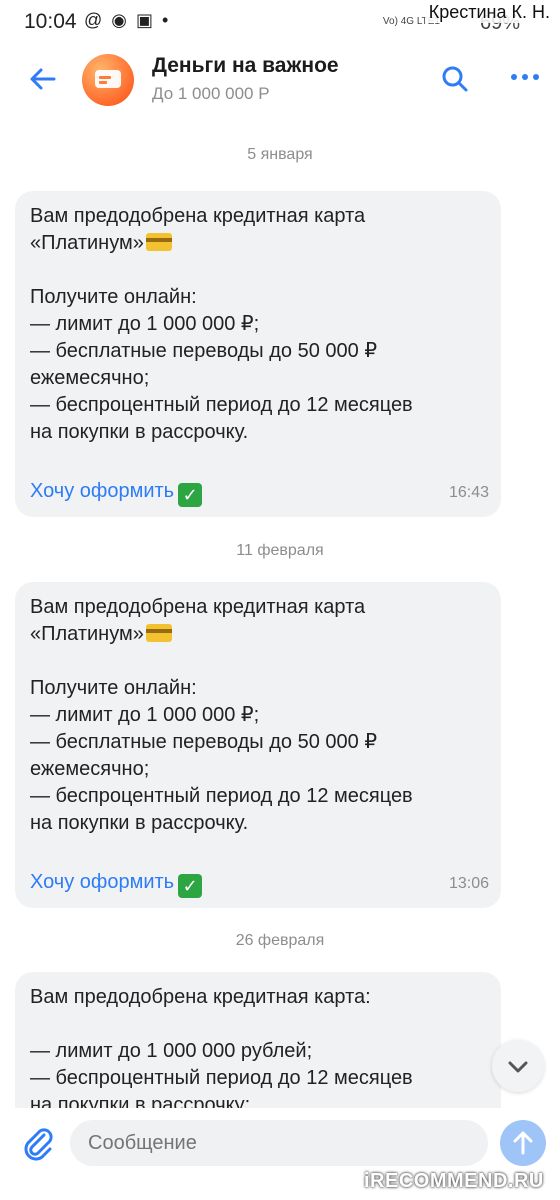 This screenshot has height=1200, width=560. What do you see at coordinates (468, 492) in the screenshot?
I see `message-time: 16:43` at bounding box center [468, 492].